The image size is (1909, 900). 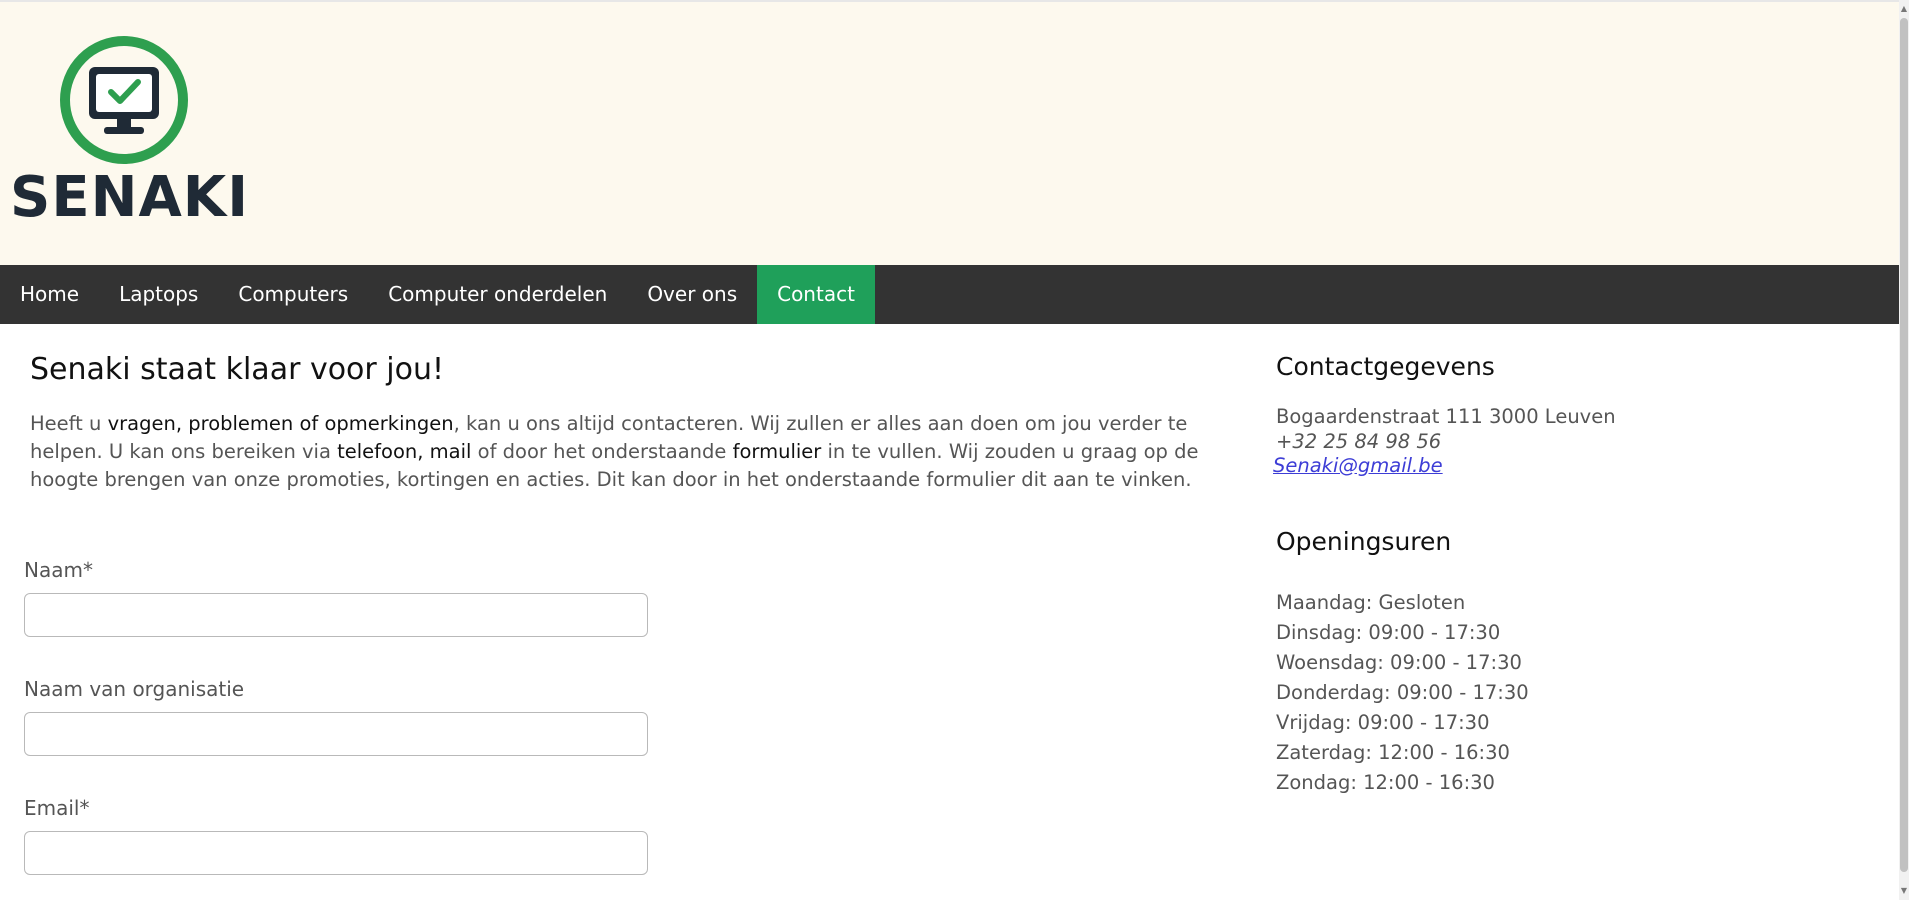 I want to click on email-label: Email*, so click(x=57, y=808).